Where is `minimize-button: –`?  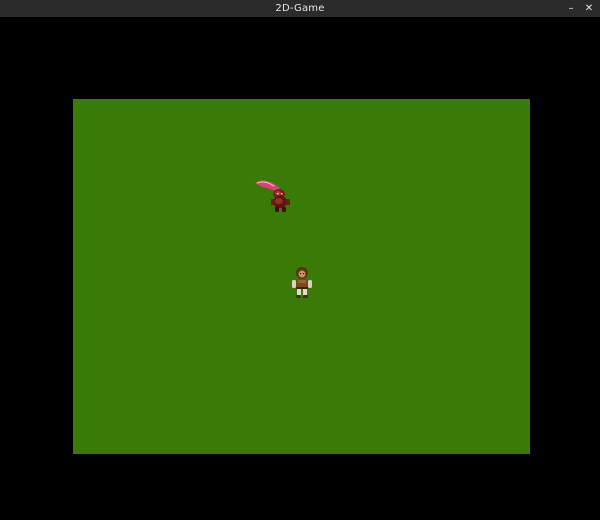
minimize-button: – is located at coordinates (571, 8).